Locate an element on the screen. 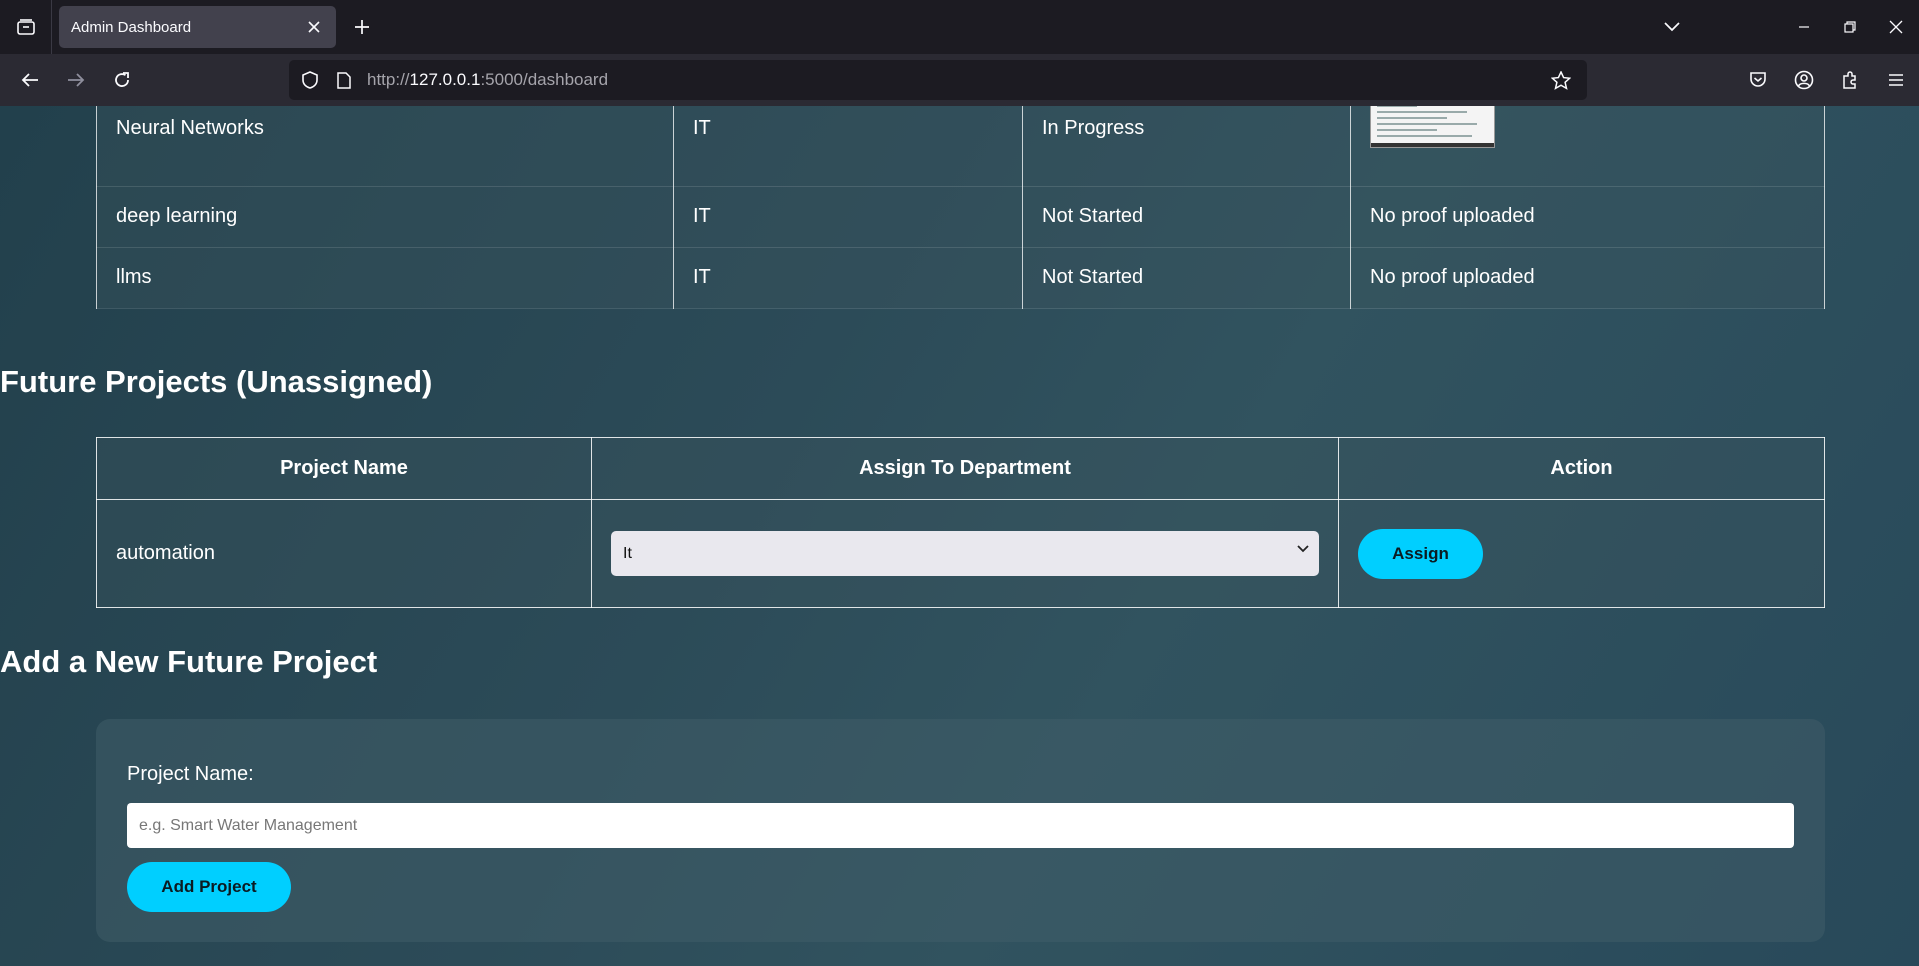 The image size is (1919, 966). proof-cell is located at coordinates (1587, 146).